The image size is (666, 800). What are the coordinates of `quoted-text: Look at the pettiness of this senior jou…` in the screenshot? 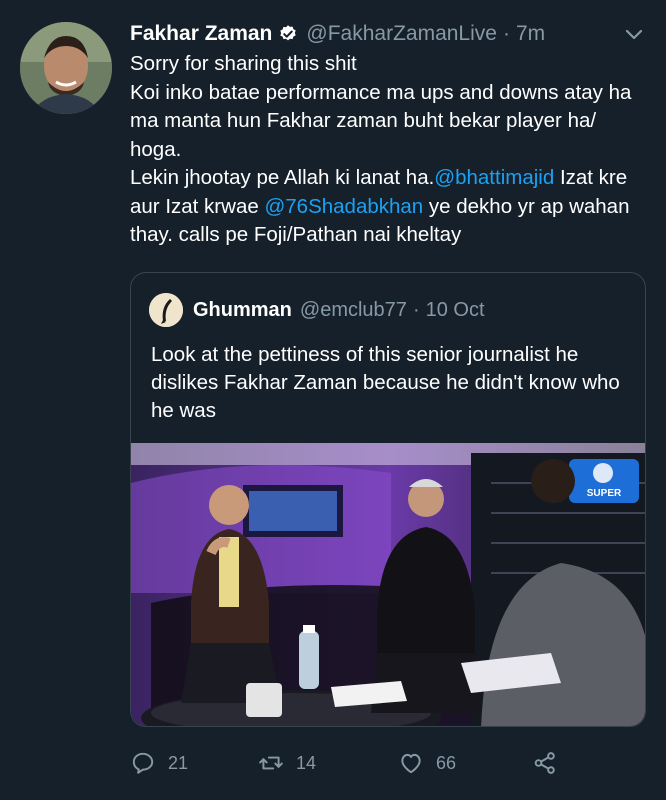 It's located at (385, 382).